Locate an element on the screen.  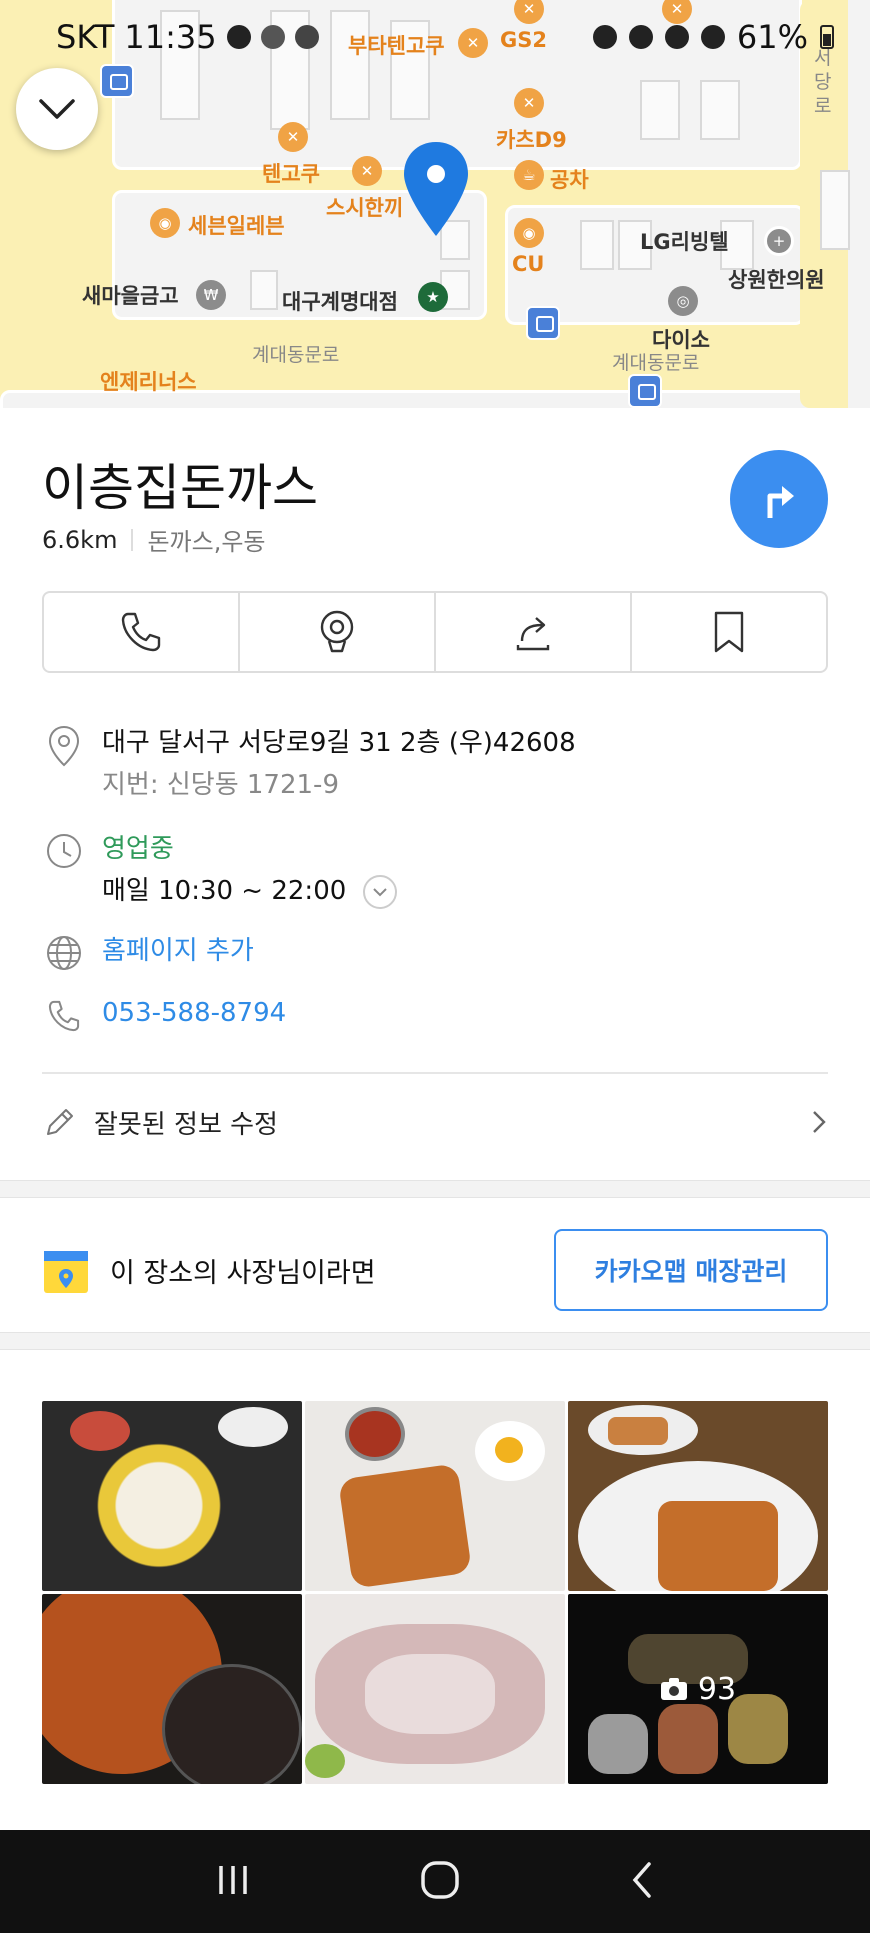
directions-button is located at coordinates (779, 499).